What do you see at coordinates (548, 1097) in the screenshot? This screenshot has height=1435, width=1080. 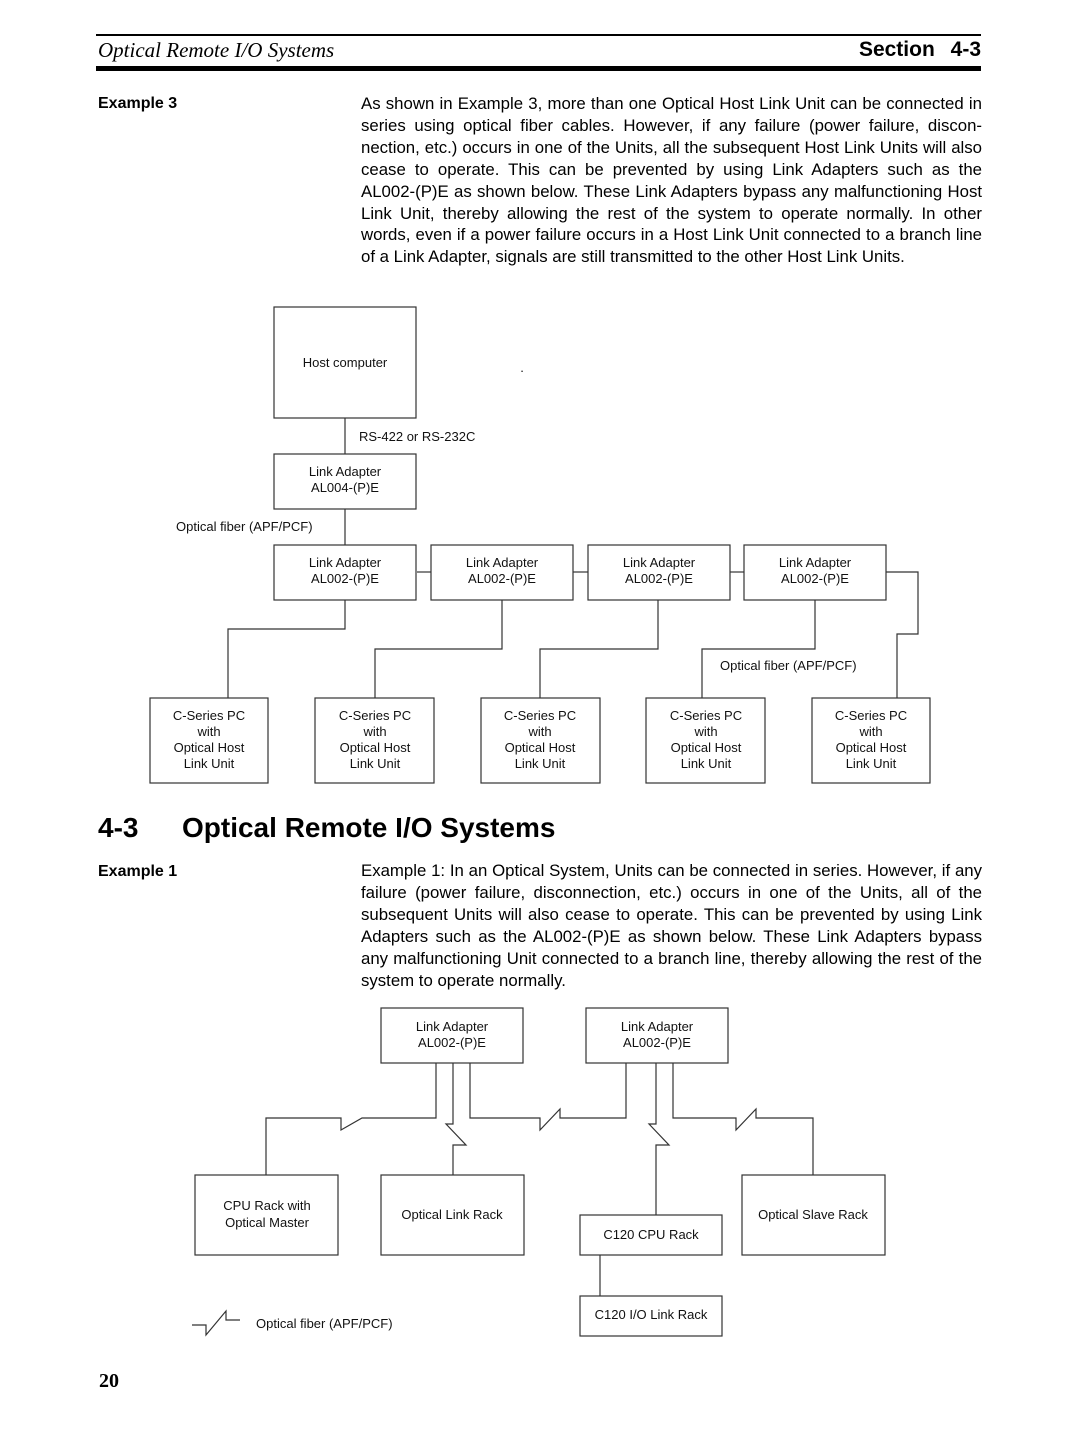 I see `adapter1-to-adapter2-fiber` at bounding box center [548, 1097].